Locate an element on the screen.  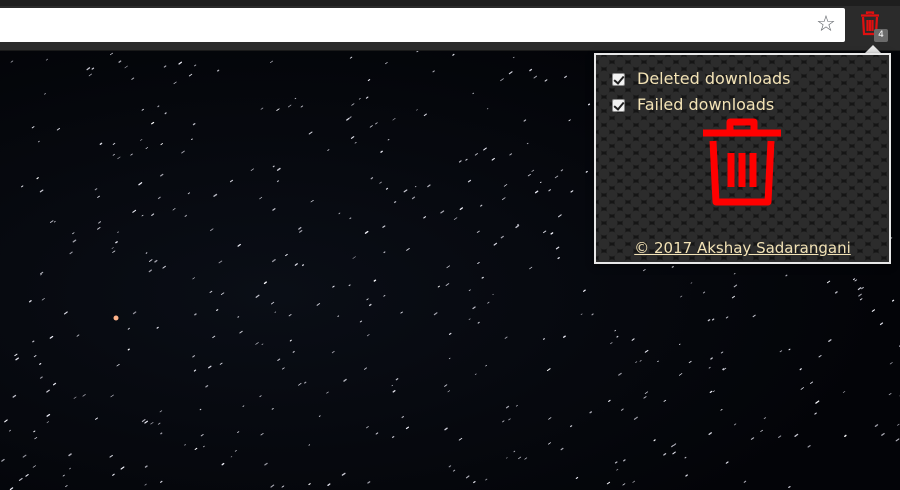
address-bar: ☆ is located at coordinates (422, 25).